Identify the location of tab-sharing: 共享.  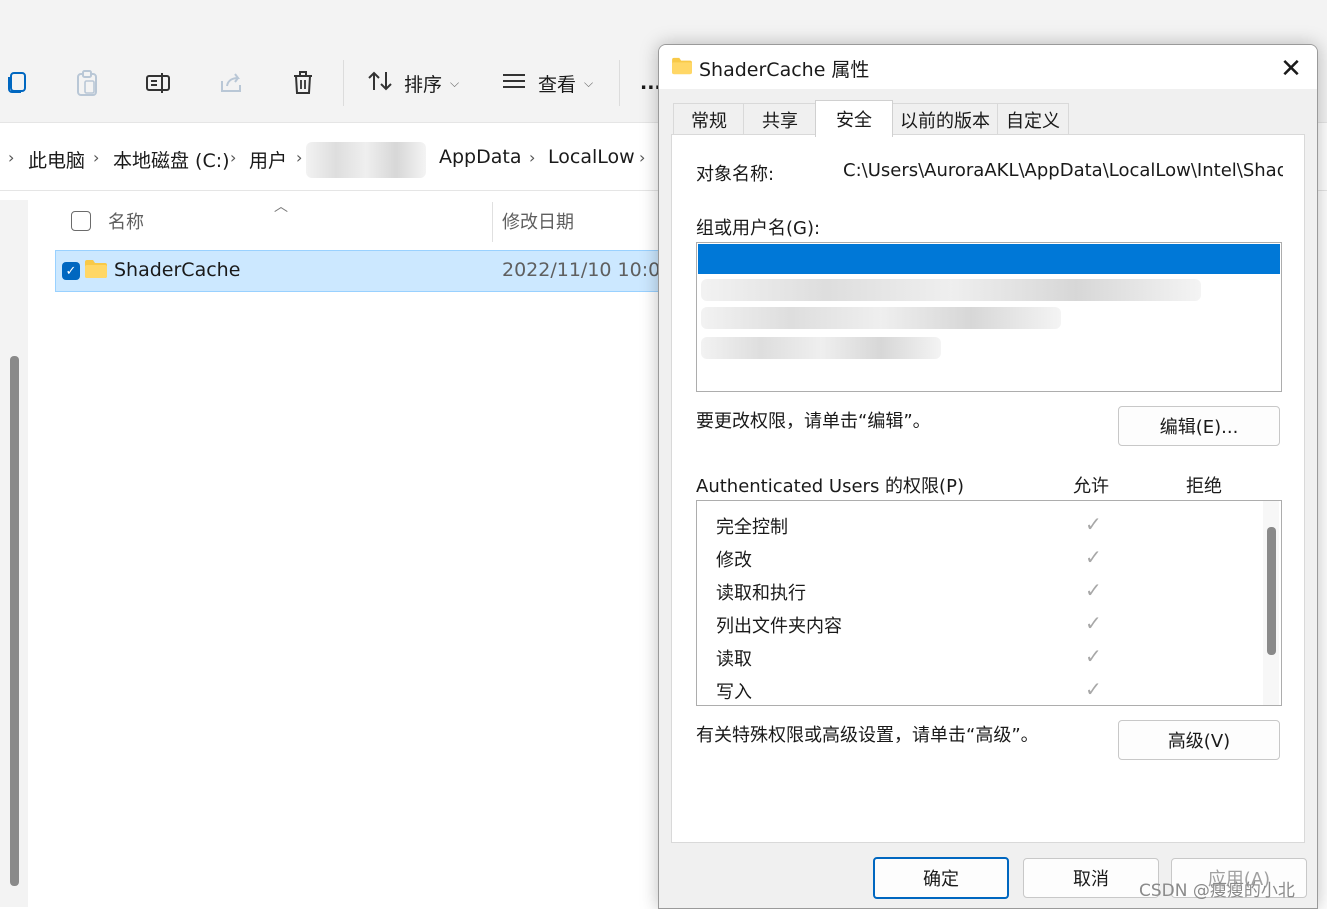
(780, 119).